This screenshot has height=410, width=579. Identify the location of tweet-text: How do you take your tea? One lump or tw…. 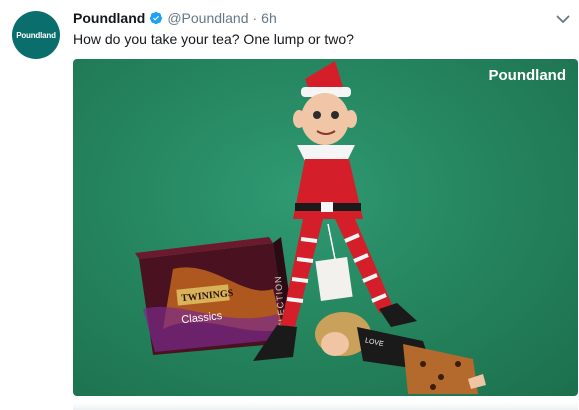
(213, 39).